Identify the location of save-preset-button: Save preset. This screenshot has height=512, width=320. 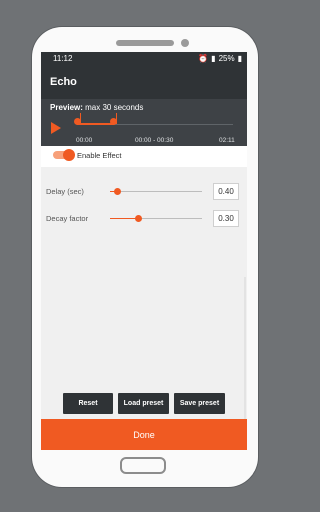
(199, 403).